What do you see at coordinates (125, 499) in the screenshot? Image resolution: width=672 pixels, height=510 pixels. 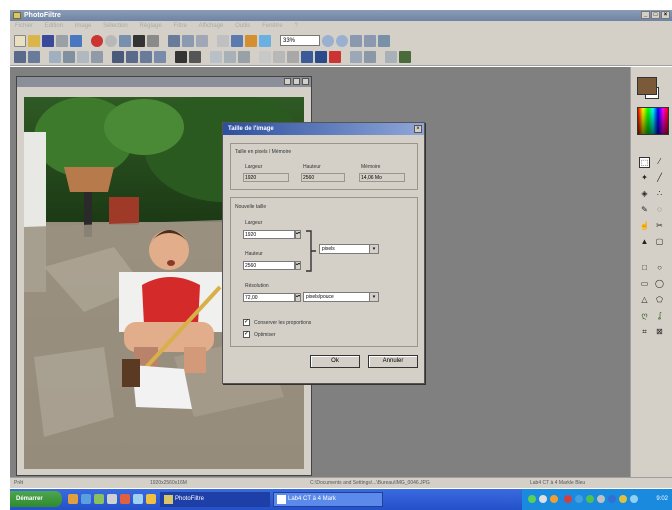 I see `quicklaunch-app-icon` at bounding box center [125, 499].